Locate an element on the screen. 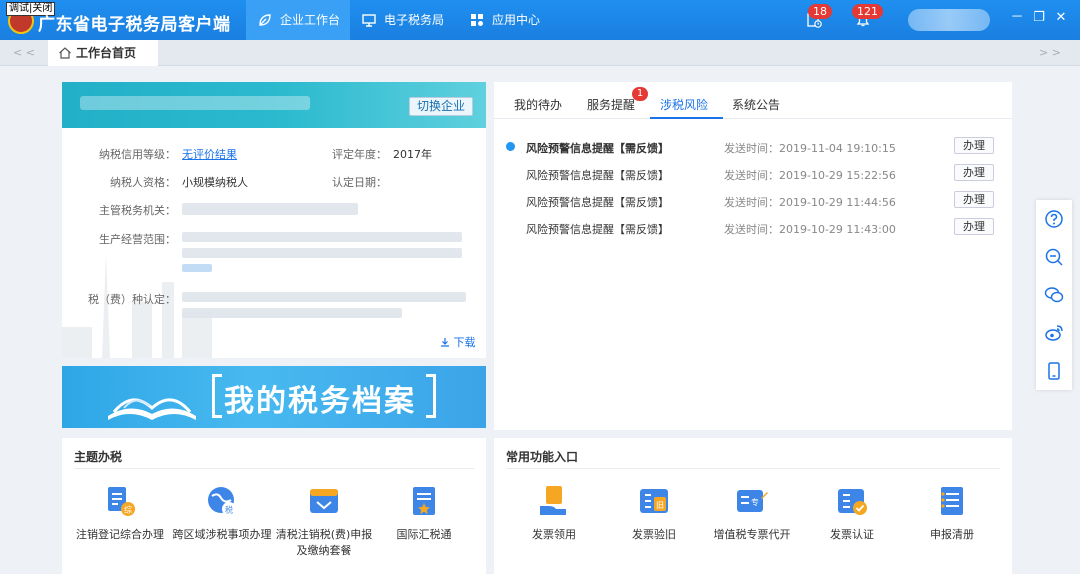 Image resolution: width=1080 pixels, height=574 pixels. common-functions-section: 常用功能入口 发票领用 旧 发票验旧 专 增值税专票代开 发票认证 申报清册 is located at coordinates (753, 506).